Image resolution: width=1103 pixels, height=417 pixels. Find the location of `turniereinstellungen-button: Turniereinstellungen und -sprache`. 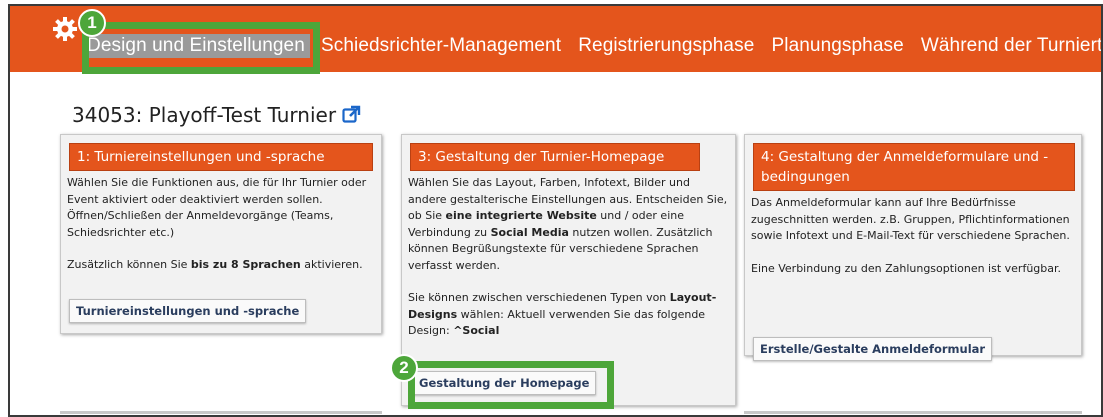

turniereinstellungen-button: Turniereinstellungen und -sprache is located at coordinates (188, 311).